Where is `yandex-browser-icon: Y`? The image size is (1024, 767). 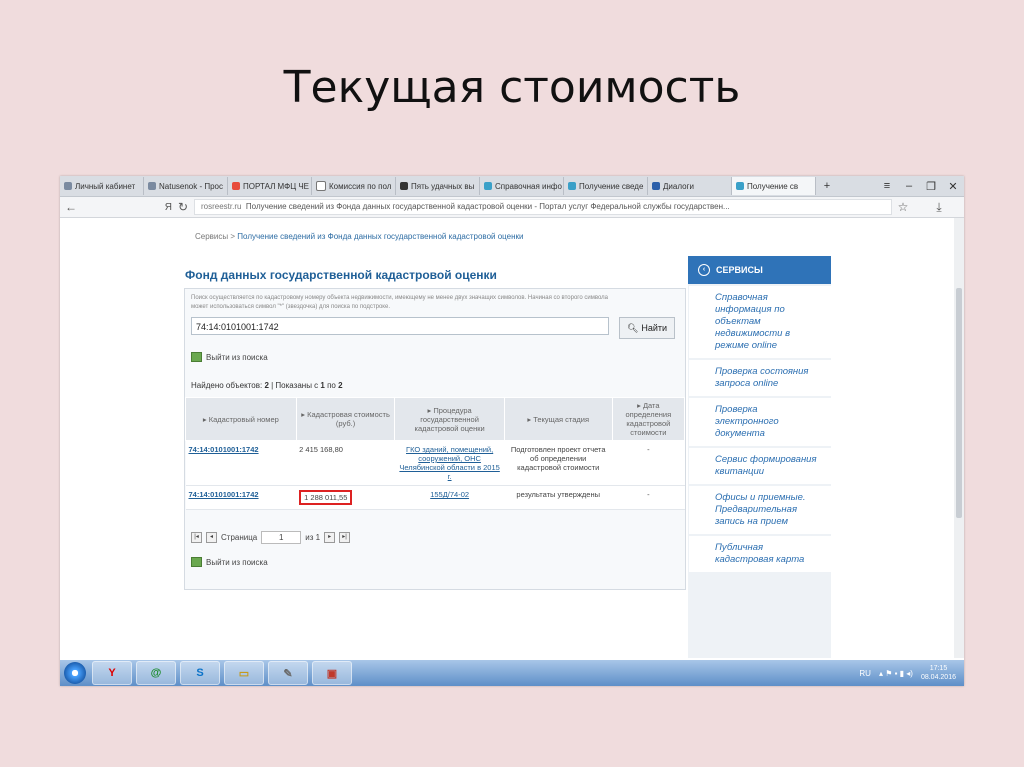 yandex-browser-icon: Y is located at coordinates (112, 673).